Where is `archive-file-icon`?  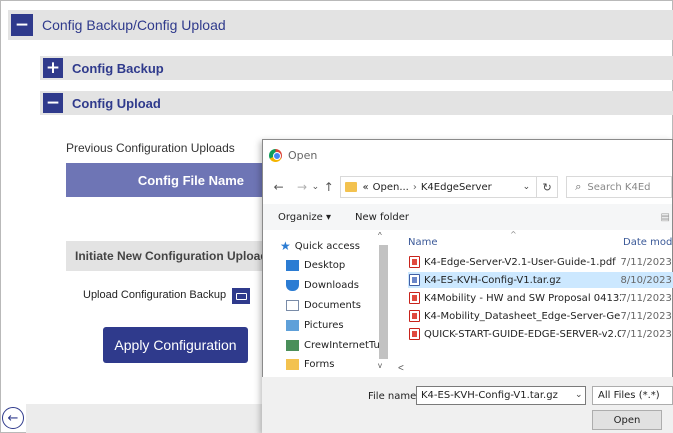 archive-file-icon is located at coordinates (414, 280).